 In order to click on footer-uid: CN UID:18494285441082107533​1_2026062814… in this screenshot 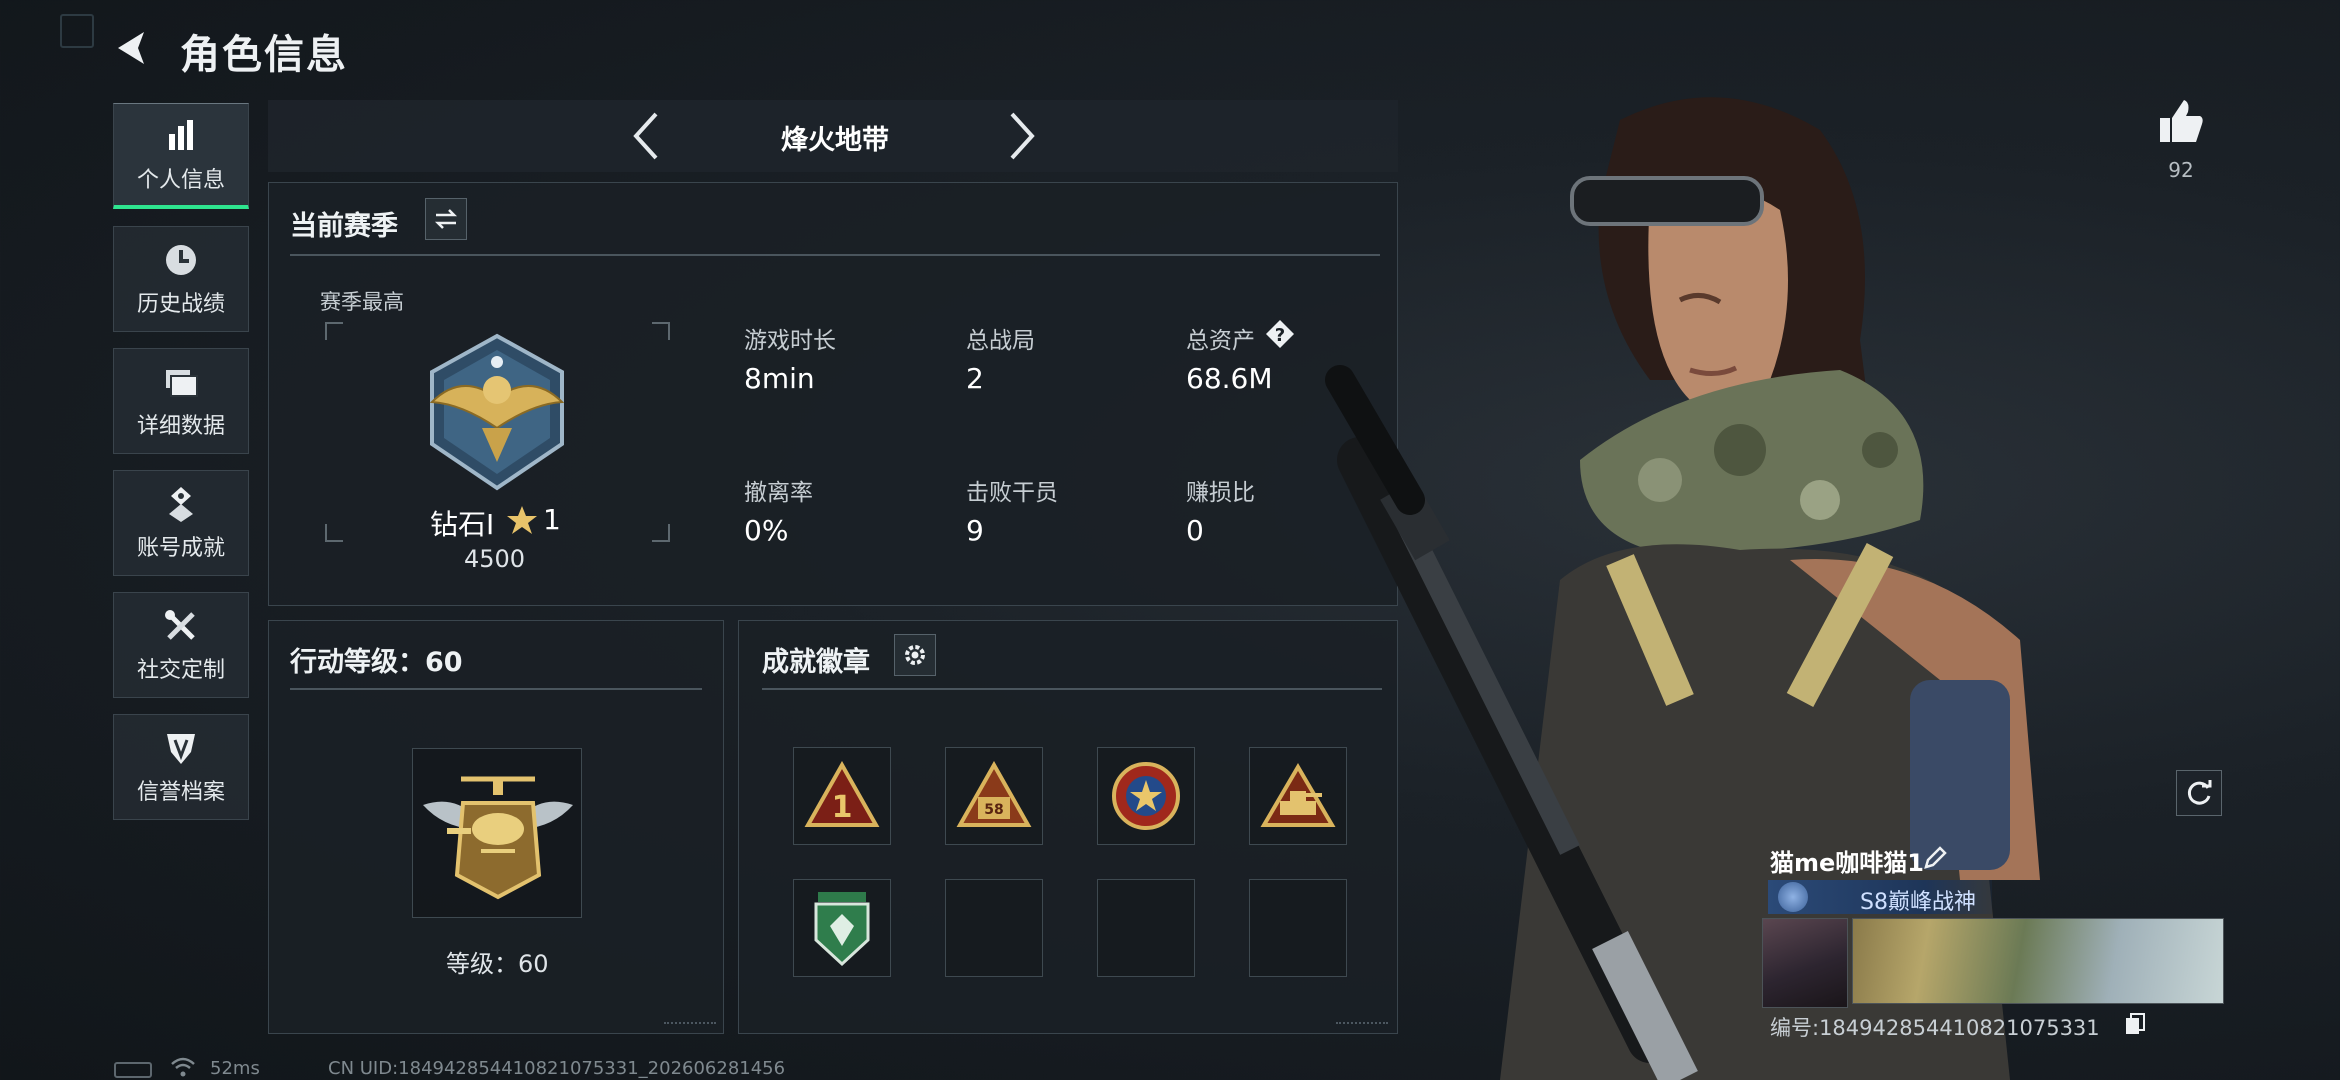, I will do `click(557, 1068)`.